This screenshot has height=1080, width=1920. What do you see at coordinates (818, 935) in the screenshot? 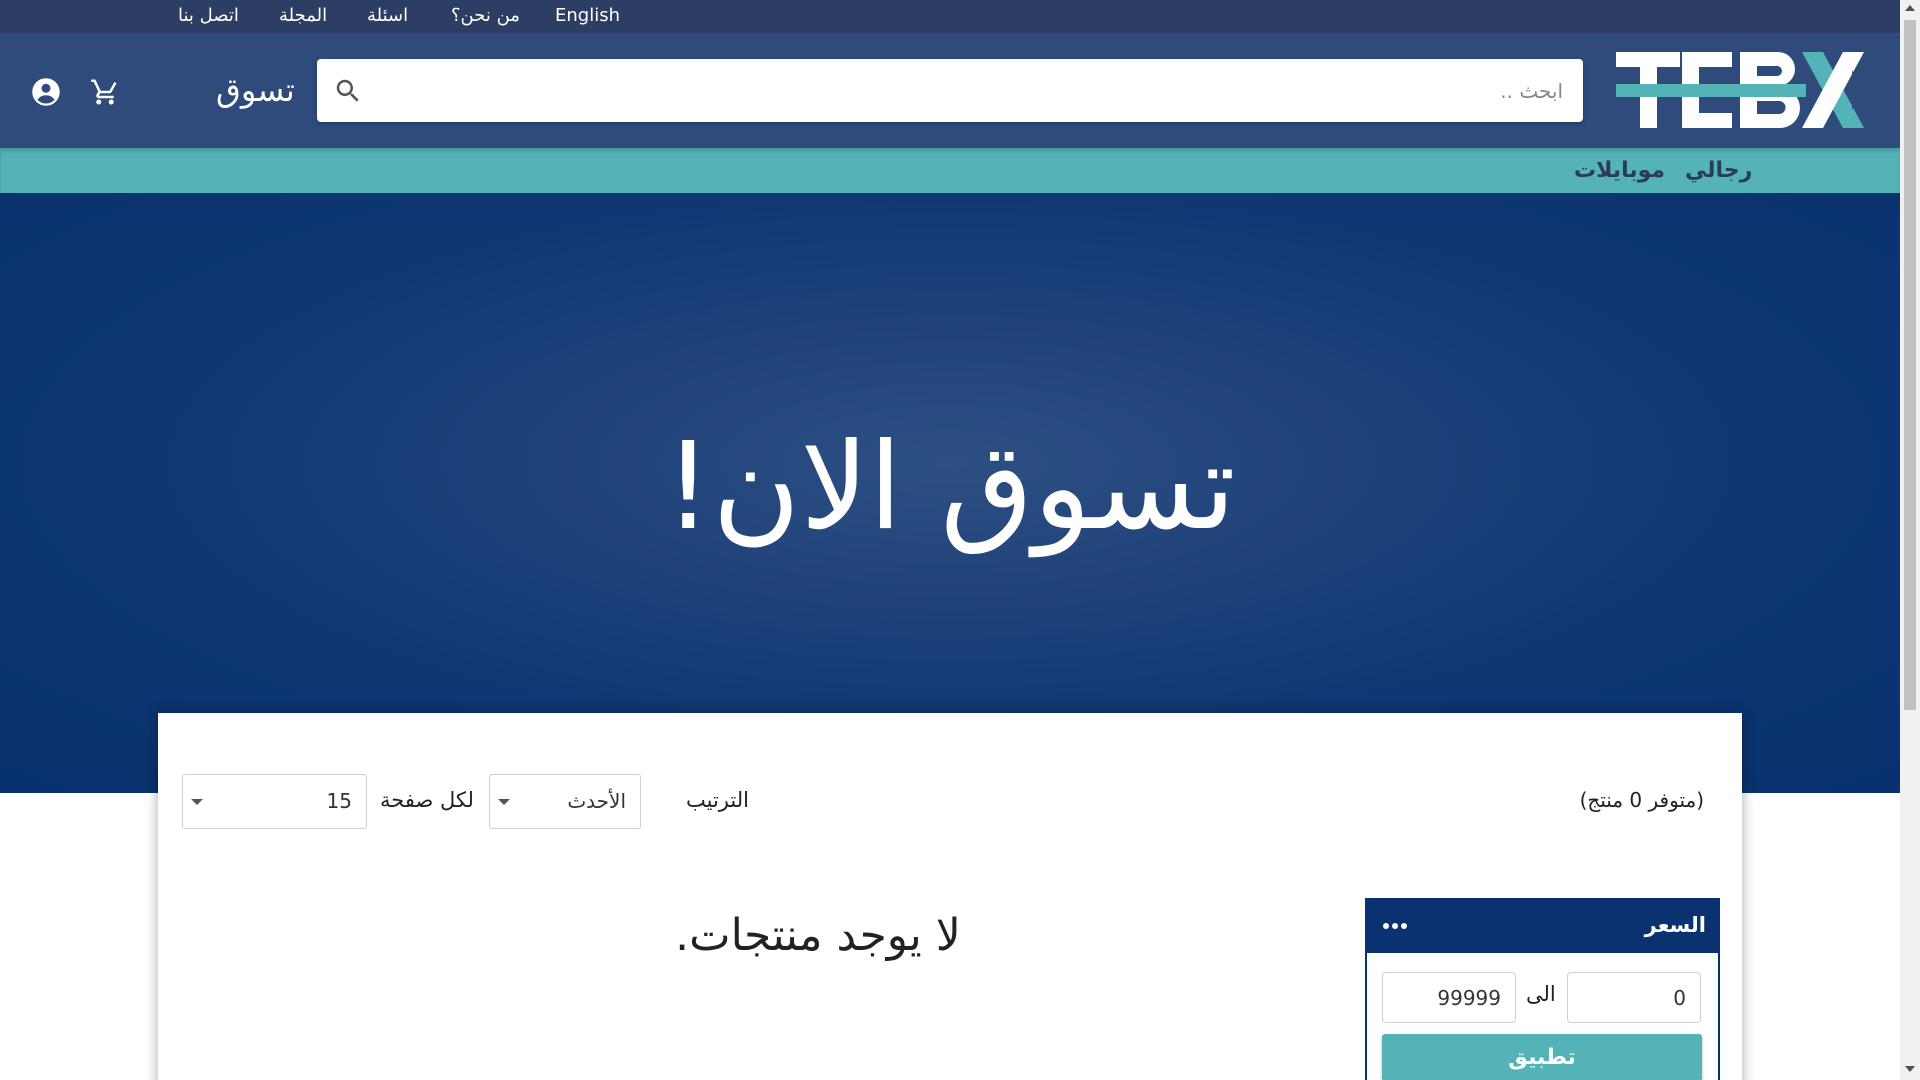
I see `empty-results-message: لا يوجد منتجات.` at bounding box center [818, 935].